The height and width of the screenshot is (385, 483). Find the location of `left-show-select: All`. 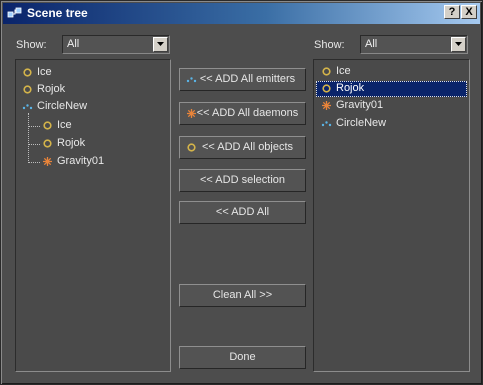

left-show-select: All is located at coordinates (116, 44).